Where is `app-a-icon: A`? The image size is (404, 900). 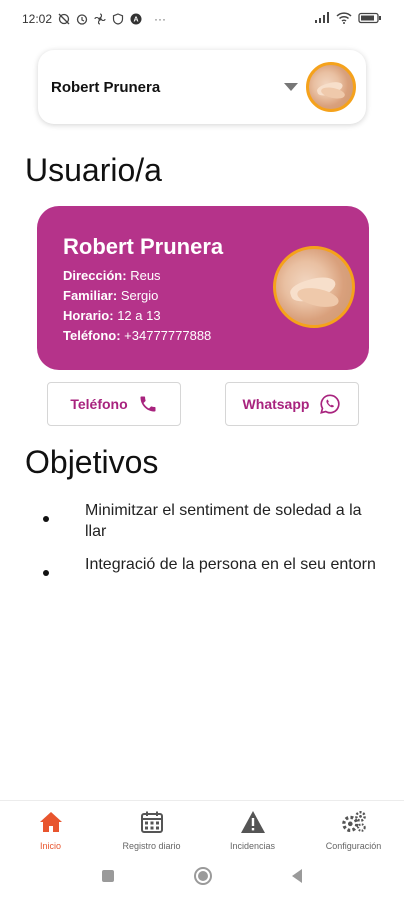
app-a-icon: A is located at coordinates (136, 19).